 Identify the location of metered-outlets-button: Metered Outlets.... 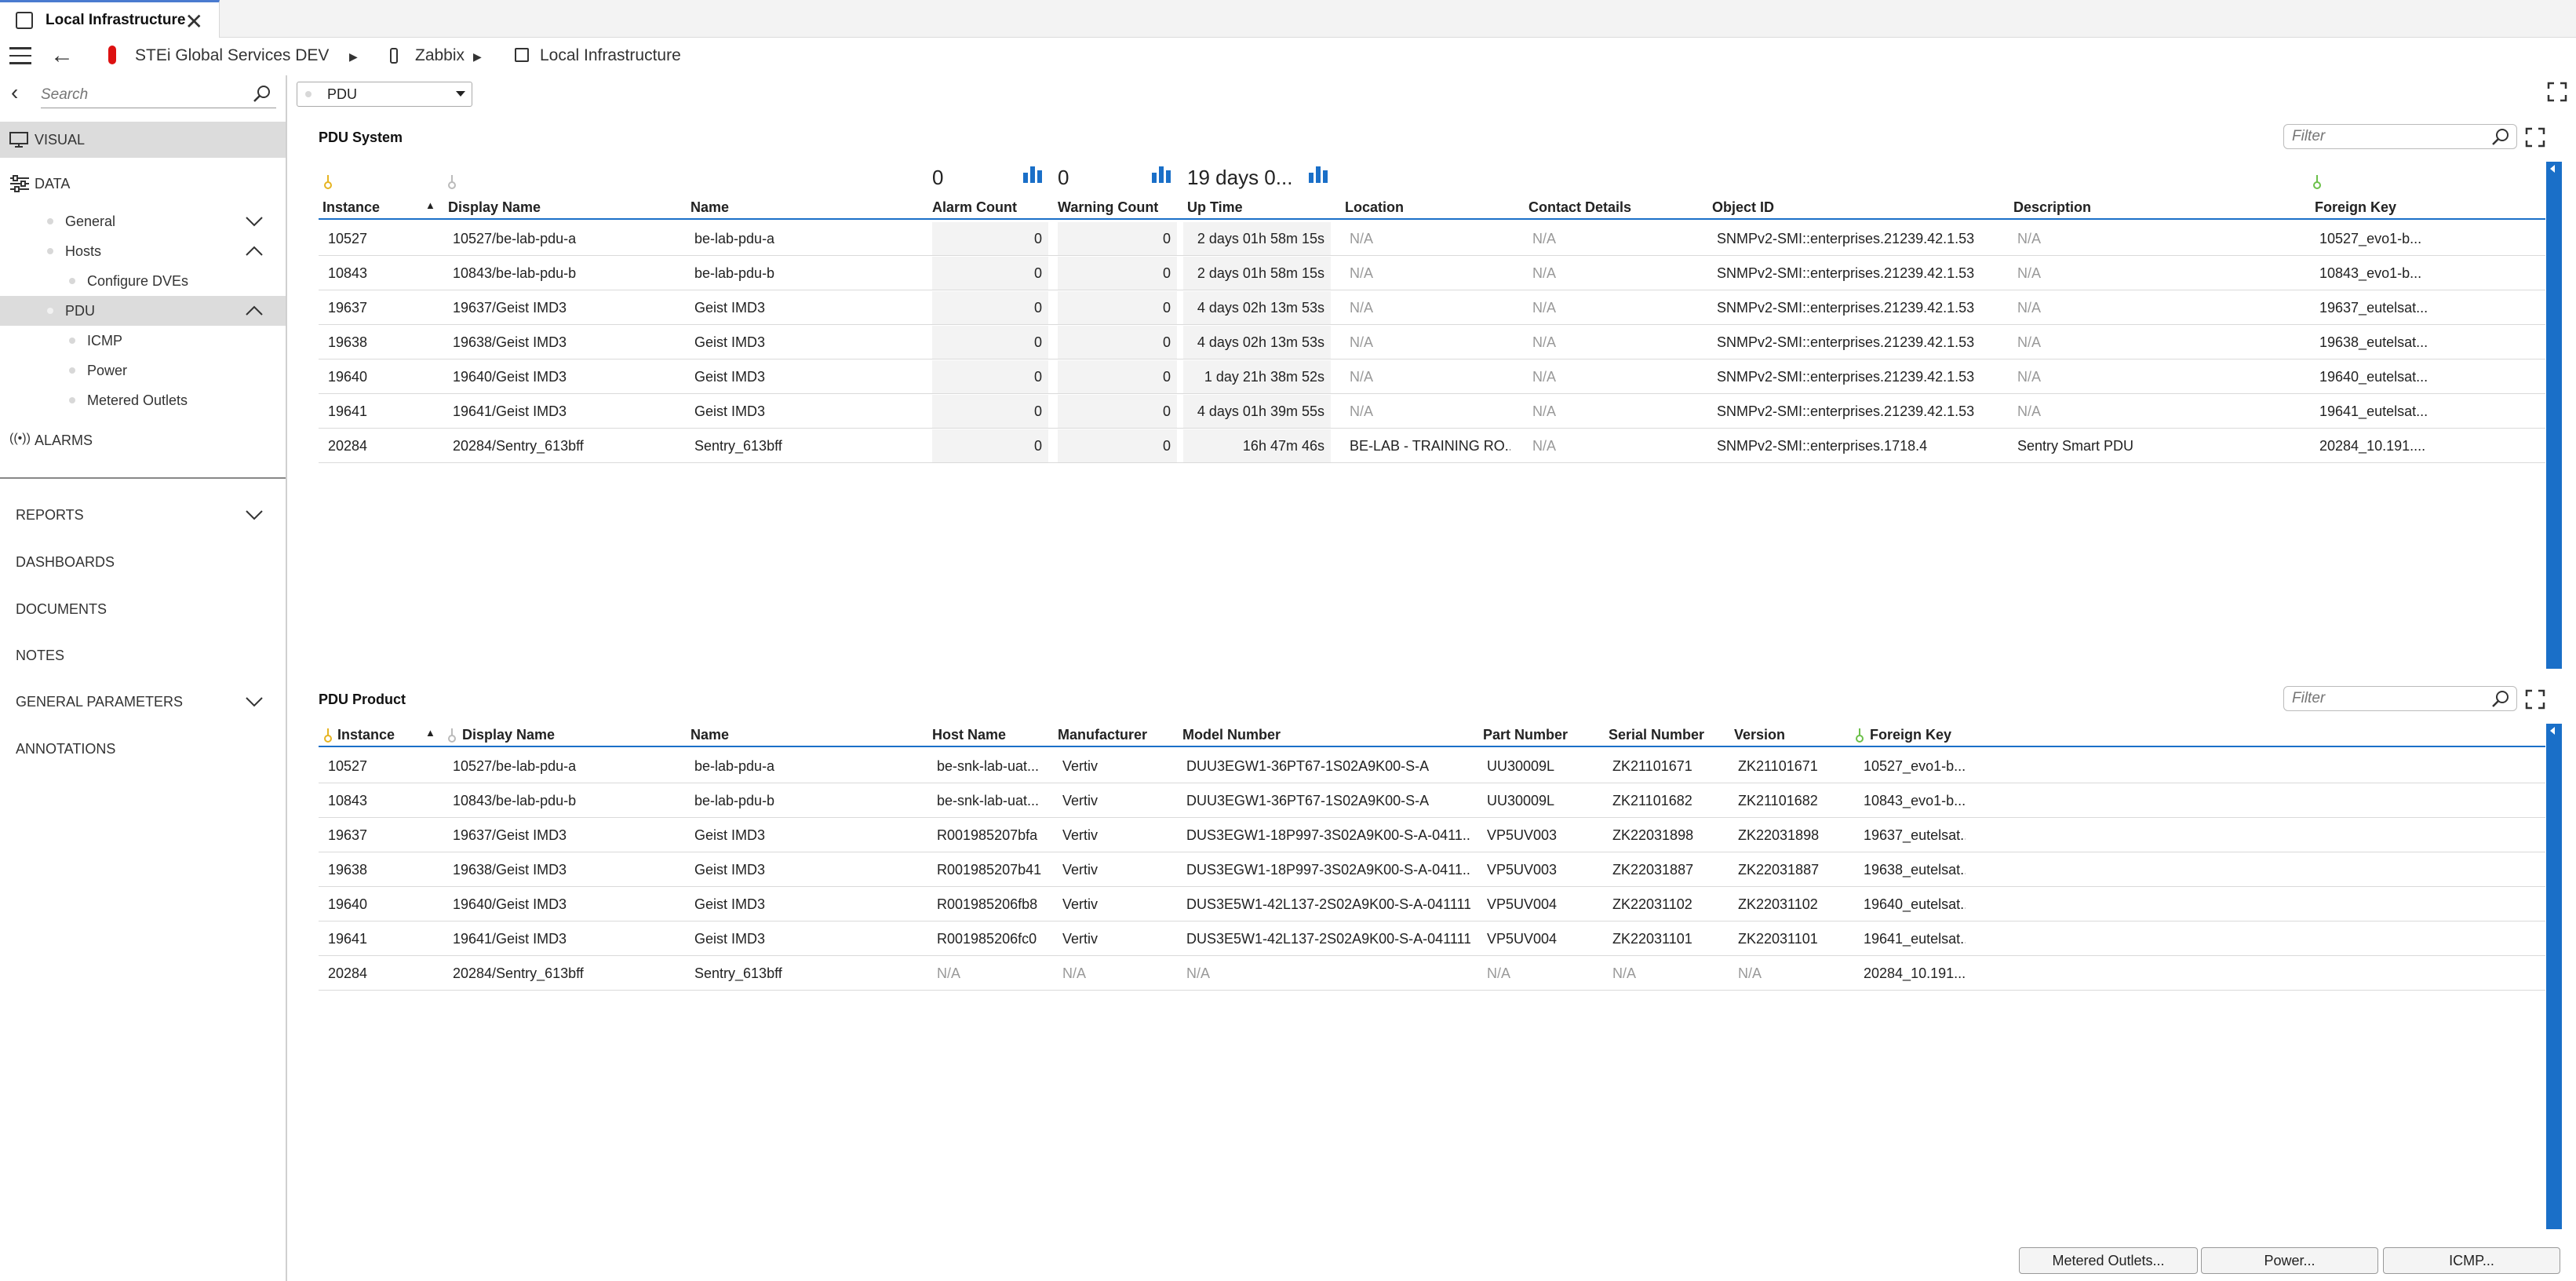
(2108, 1260).